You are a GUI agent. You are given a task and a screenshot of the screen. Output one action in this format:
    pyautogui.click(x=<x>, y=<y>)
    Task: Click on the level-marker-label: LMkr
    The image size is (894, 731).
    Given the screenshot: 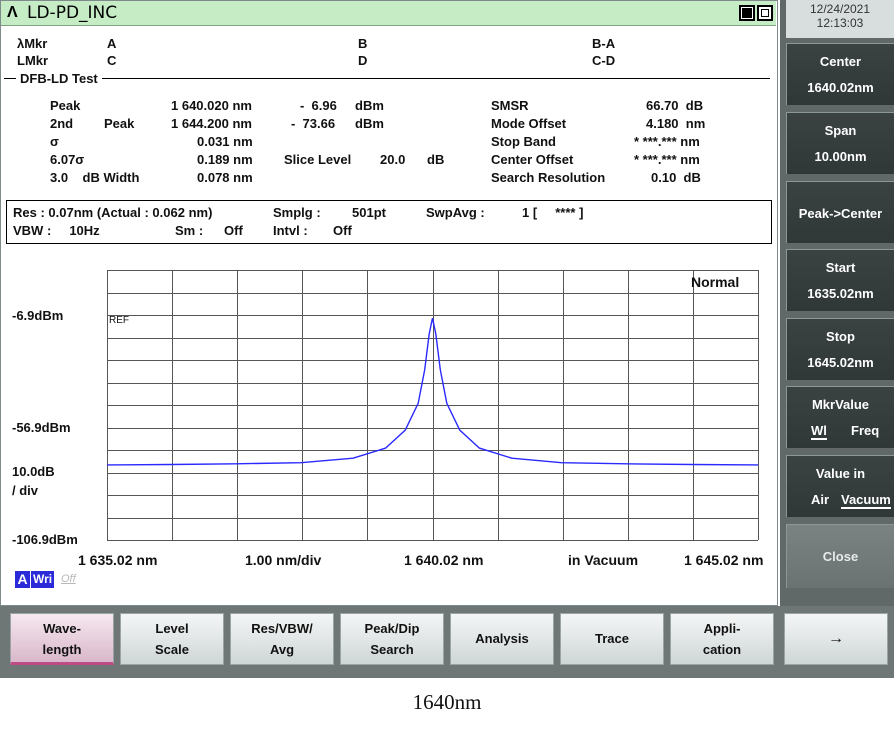 What is the action you would take?
    pyautogui.click(x=33, y=60)
    